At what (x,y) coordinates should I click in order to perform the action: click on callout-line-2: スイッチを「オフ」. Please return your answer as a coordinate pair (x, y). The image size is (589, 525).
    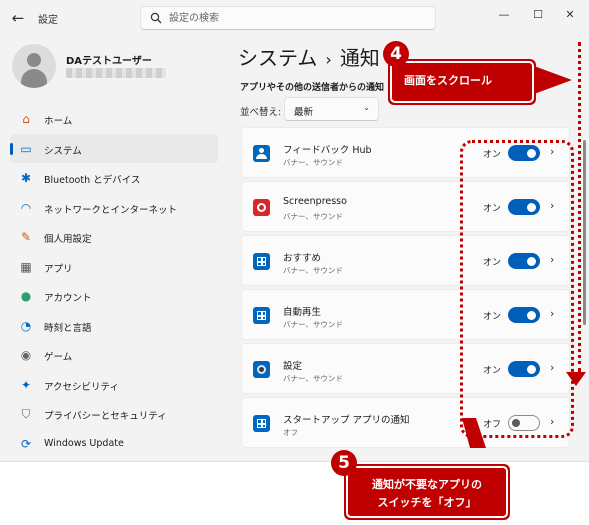
    Looking at the image, I should click on (427, 502).